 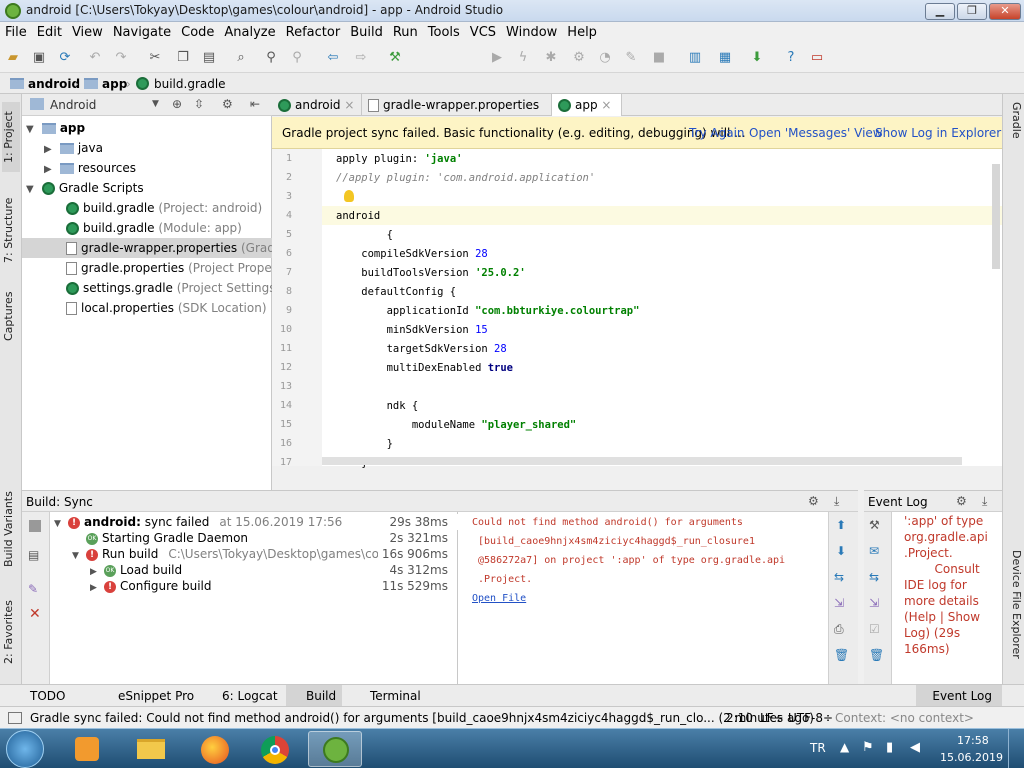 What do you see at coordinates (249, 33) in the screenshot?
I see `menu-analyze: Analyze` at bounding box center [249, 33].